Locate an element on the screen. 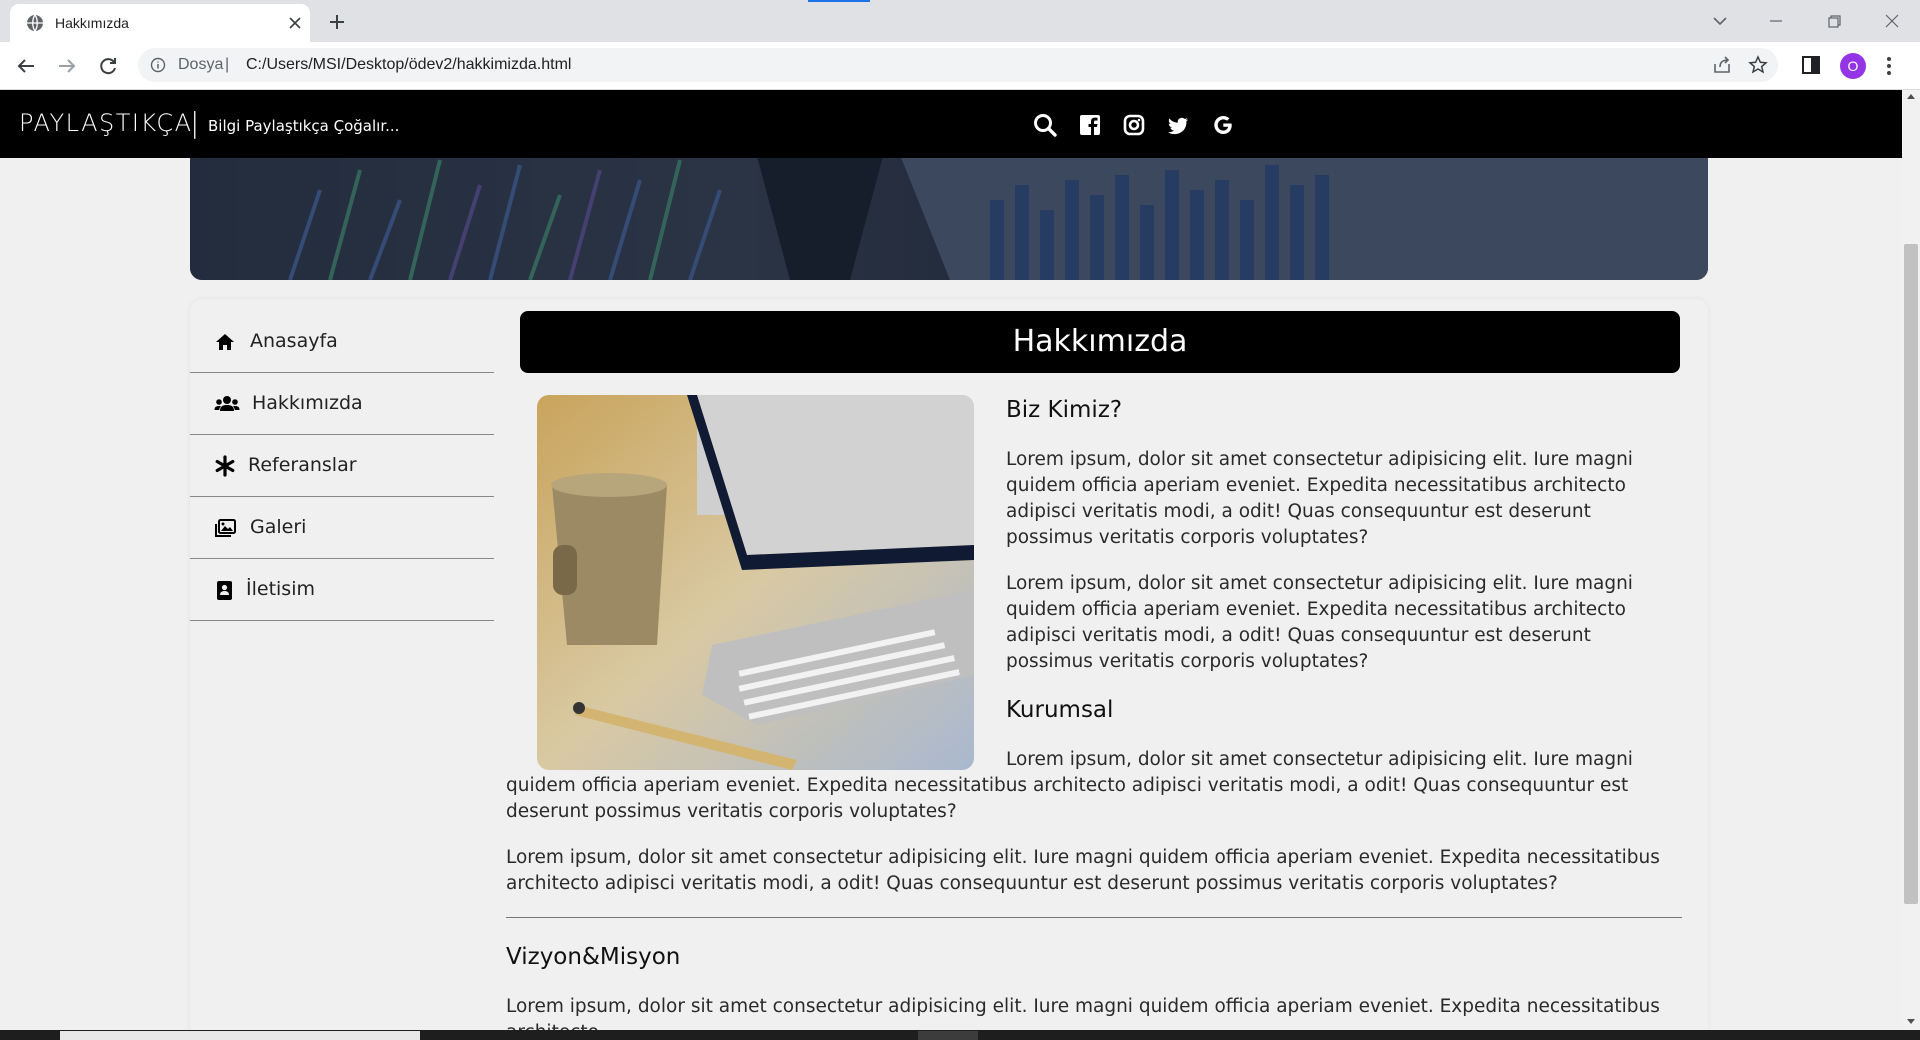  google-icon is located at coordinates (1223, 125).